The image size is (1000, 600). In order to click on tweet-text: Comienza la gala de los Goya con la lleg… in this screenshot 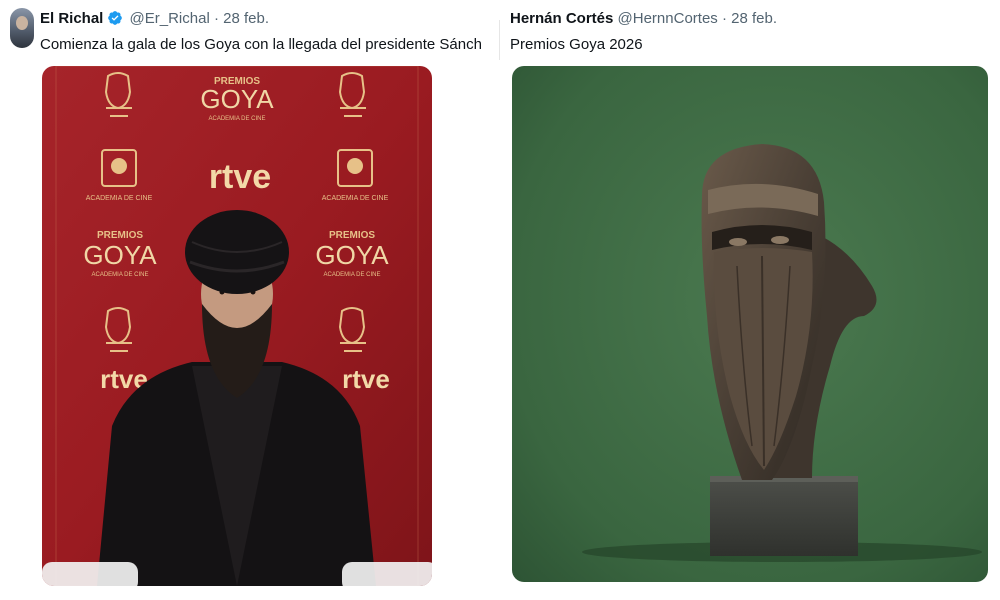, I will do `click(261, 44)`.